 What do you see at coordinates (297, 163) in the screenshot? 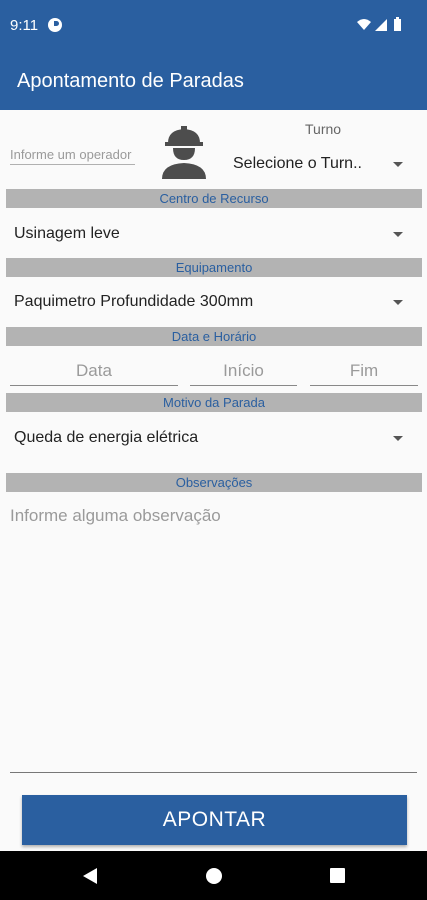
I see `turno-selected: Selecione o Turn..` at bounding box center [297, 163].